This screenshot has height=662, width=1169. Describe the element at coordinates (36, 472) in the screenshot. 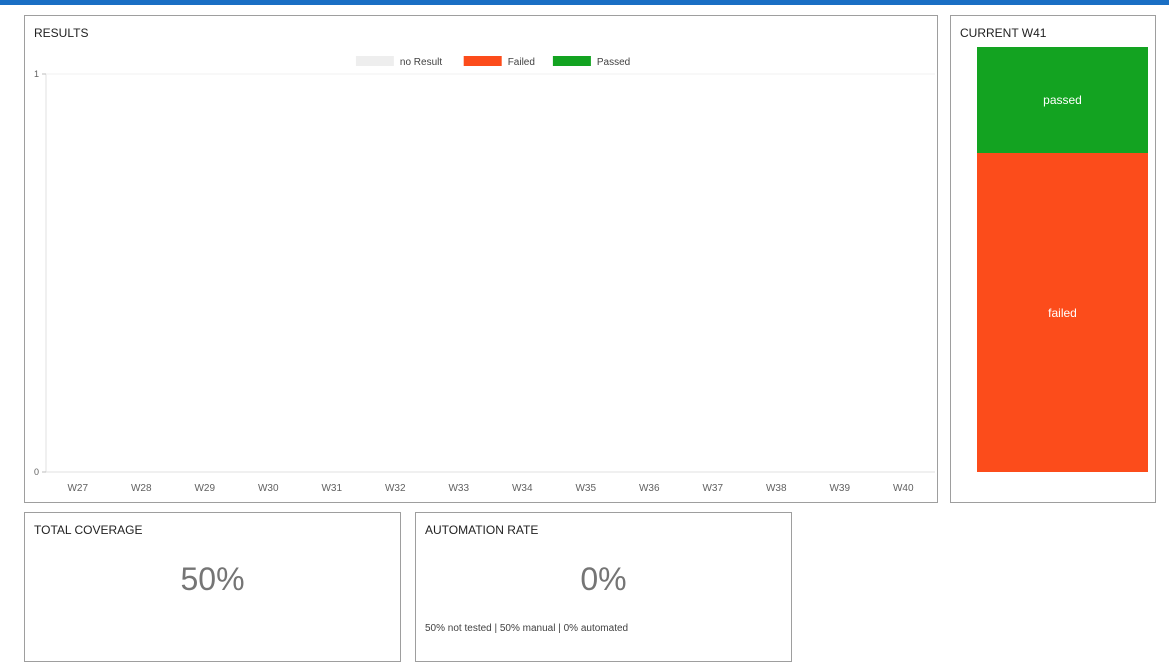

I see `y-tick-label: 0` at that location.